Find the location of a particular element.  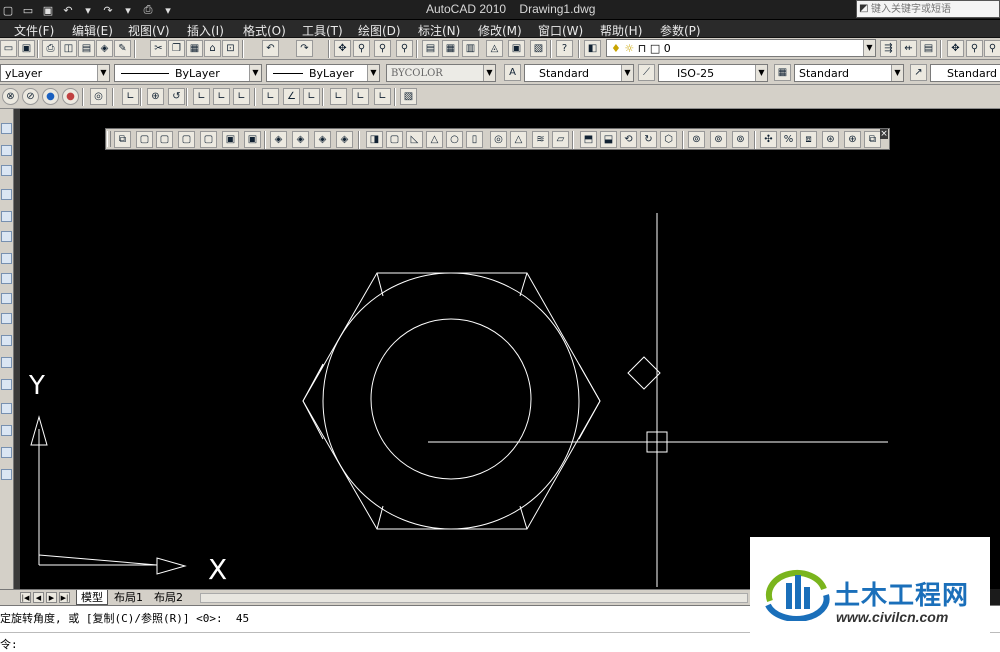

publish-icon: ▤ is located at coordinates (86, 48).